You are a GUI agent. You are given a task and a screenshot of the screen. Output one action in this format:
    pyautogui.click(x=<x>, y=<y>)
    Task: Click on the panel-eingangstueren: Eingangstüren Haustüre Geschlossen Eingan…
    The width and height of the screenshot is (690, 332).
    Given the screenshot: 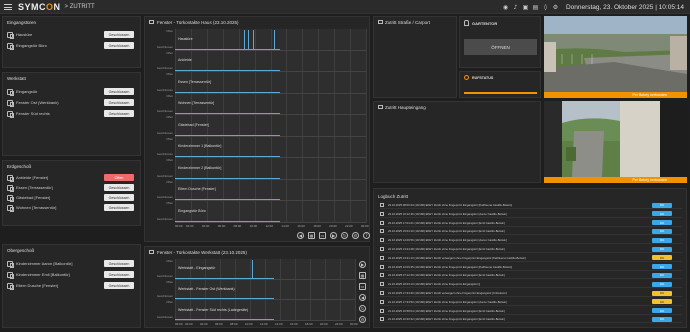 What is the action you would take?
    pyautogui.click(x=71, y=42)
    